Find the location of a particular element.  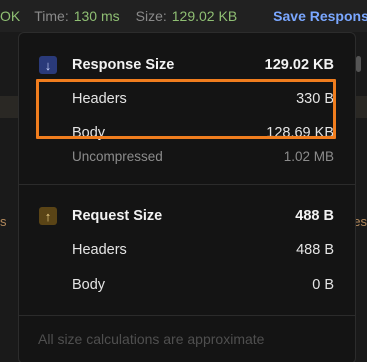

body-highlight-box is located at coordinates (186, 109).